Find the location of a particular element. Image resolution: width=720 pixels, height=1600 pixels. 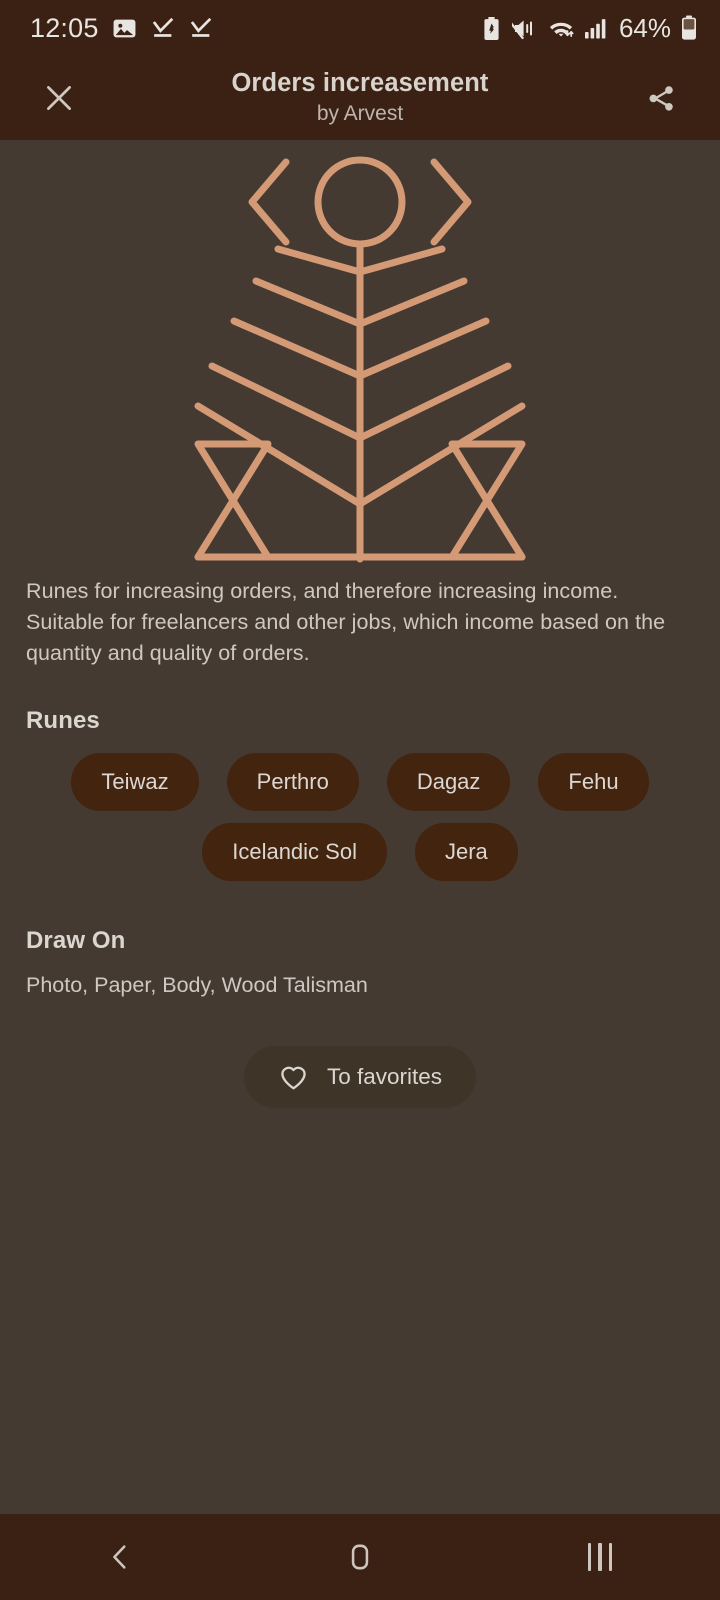

nav-back-button is located at coordinates (120, 1557).